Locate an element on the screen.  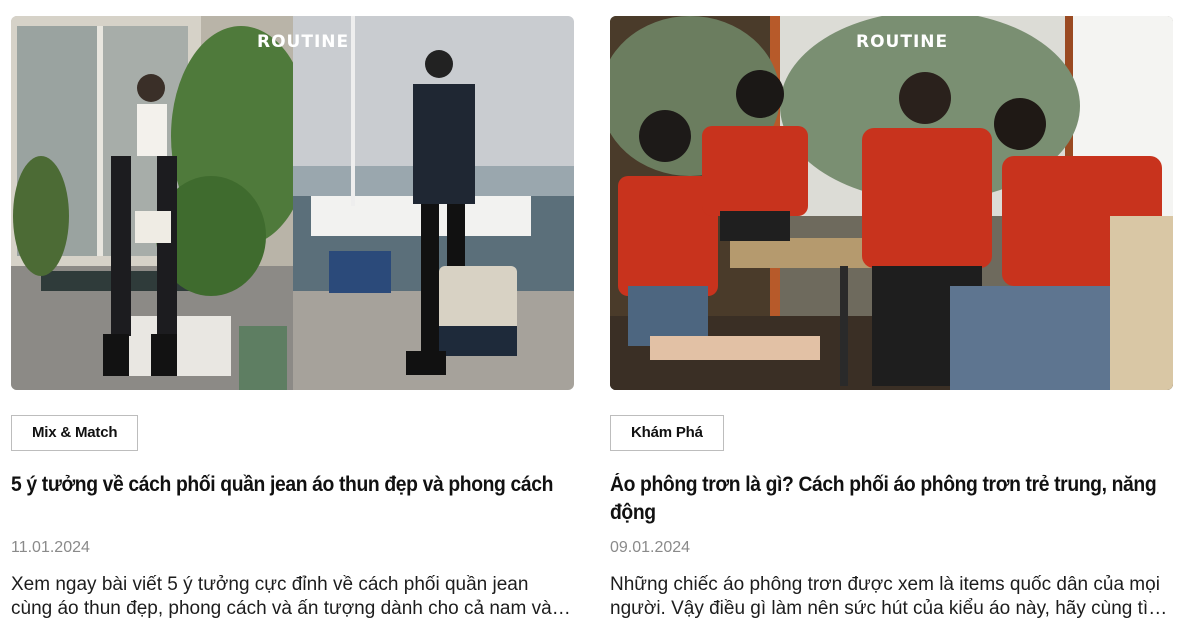
post-date: 09.01.2024 is located at coordinates (650, 547).